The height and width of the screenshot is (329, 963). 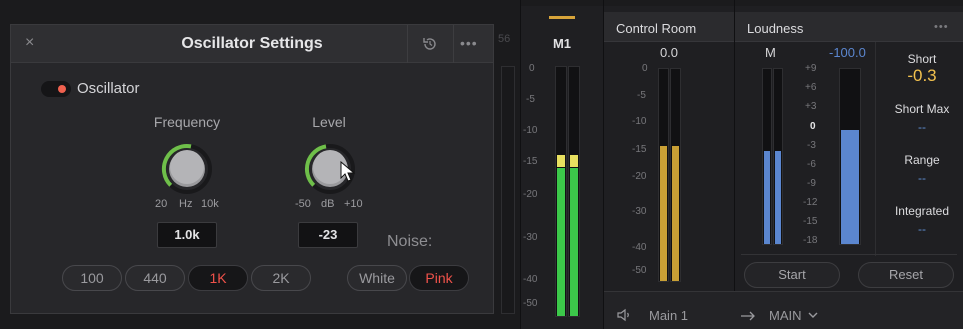 I want to click on preset-100-button: 100, so click(x=92, y=278).